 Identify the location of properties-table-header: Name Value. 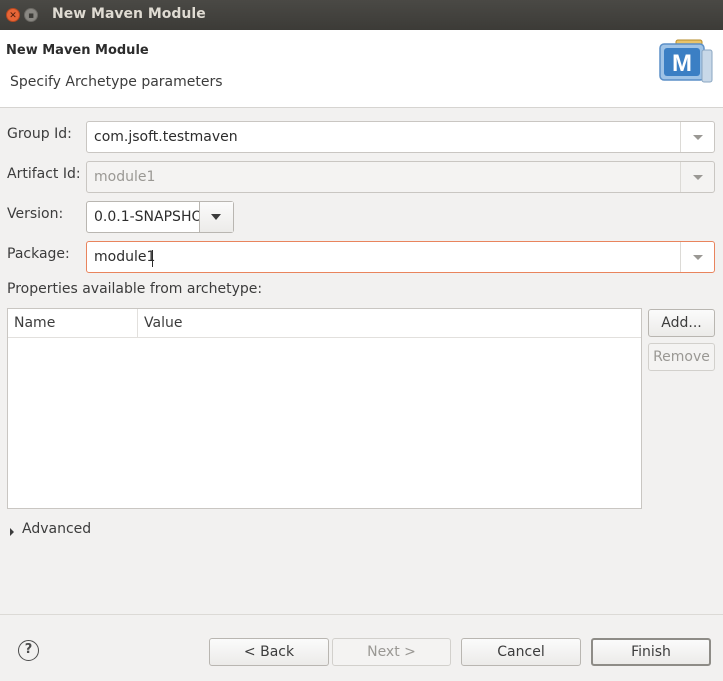
(324, 323).